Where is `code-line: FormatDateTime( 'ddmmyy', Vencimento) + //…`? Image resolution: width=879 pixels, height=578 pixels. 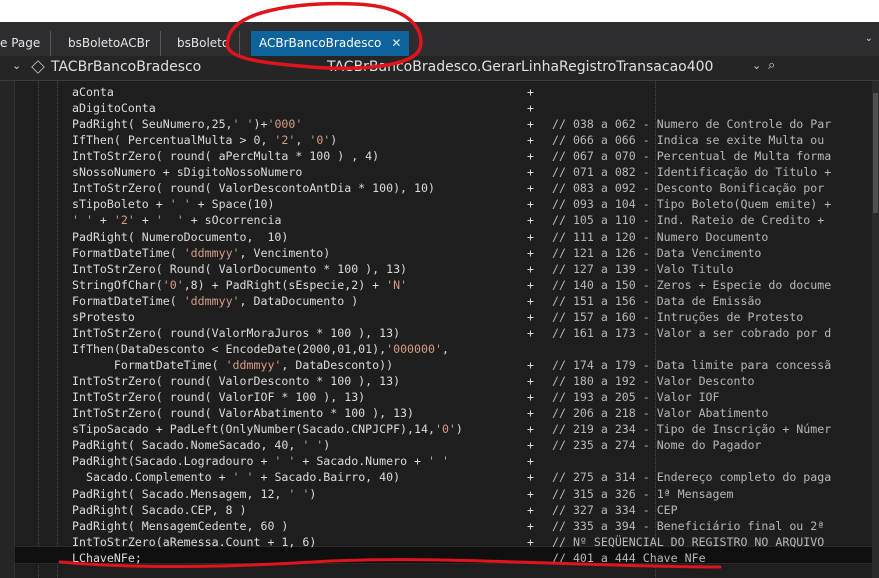
code-line: FormatDateTime( 'ddmmyy', Vencimento) + //… is located at coordinates (472, 253).